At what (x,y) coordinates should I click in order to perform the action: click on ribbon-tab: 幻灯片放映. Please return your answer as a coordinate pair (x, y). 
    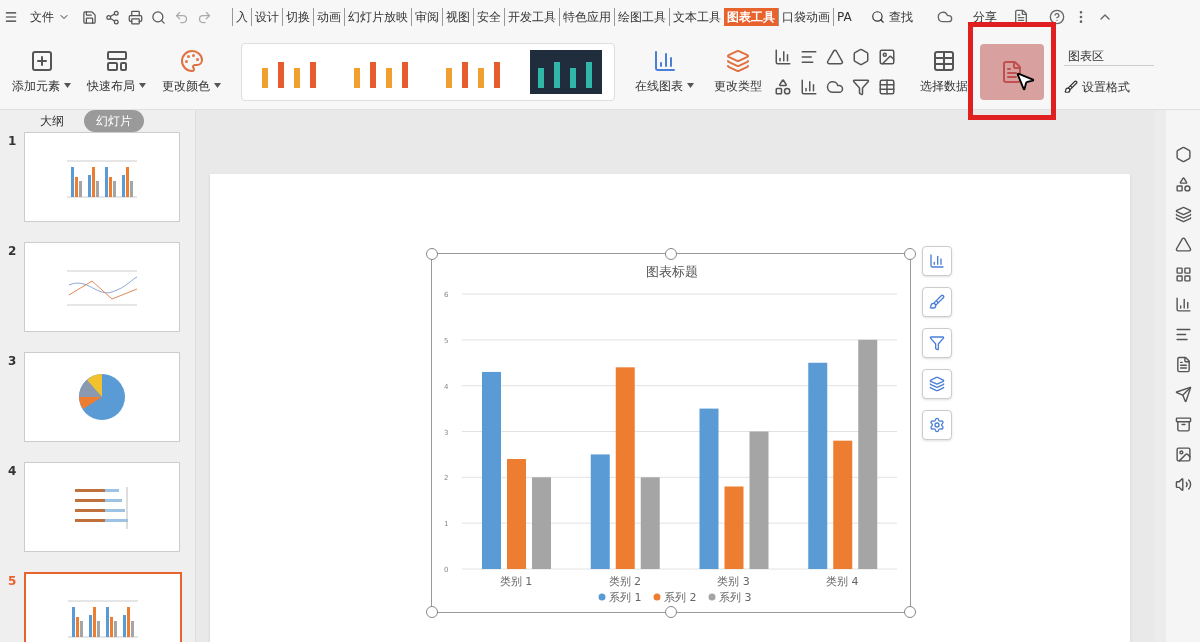
    Looking at the image, I should click on (377, 17).